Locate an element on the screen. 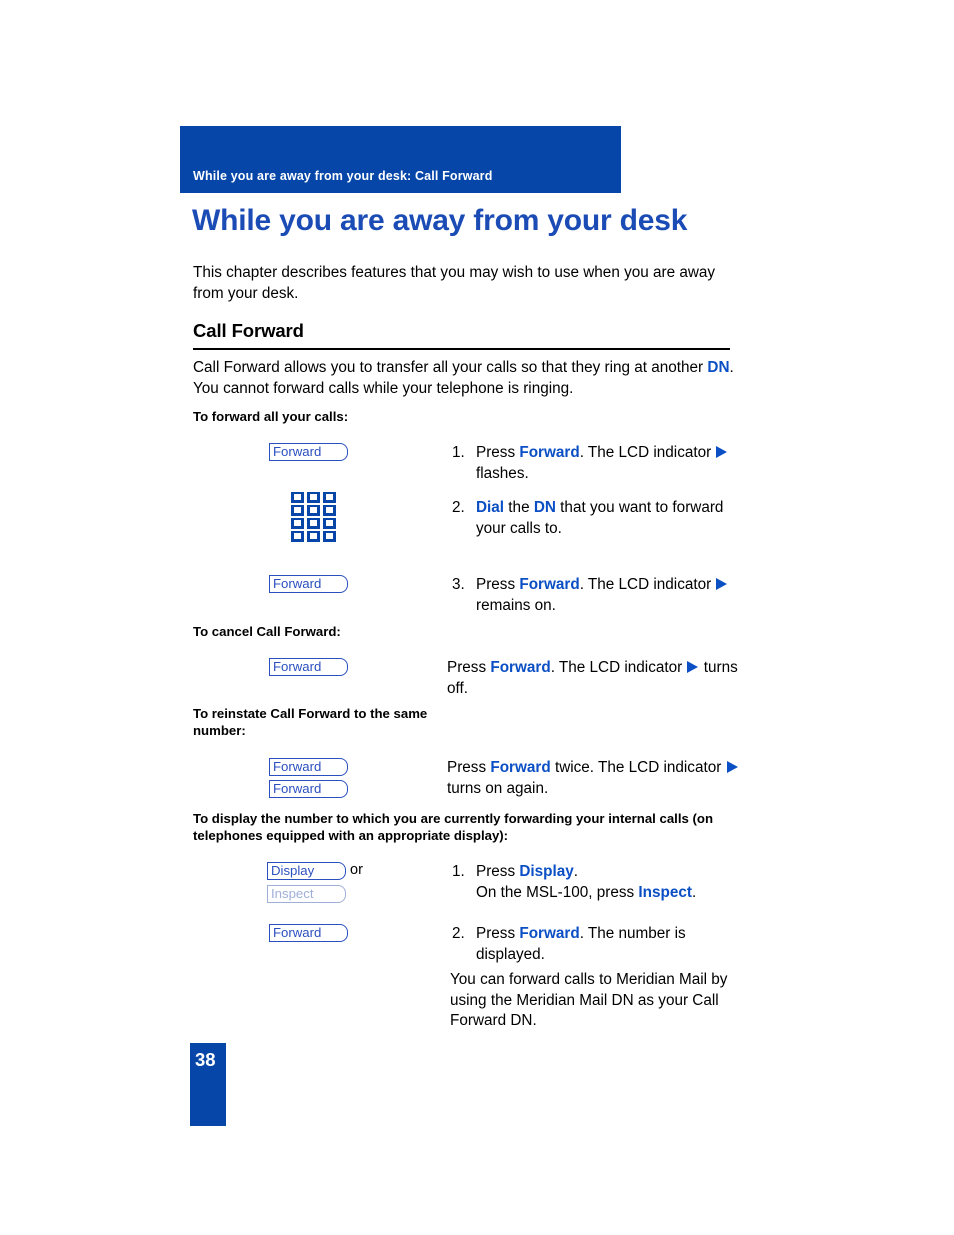  section-divider-rule is located at coordinates (461, 349).